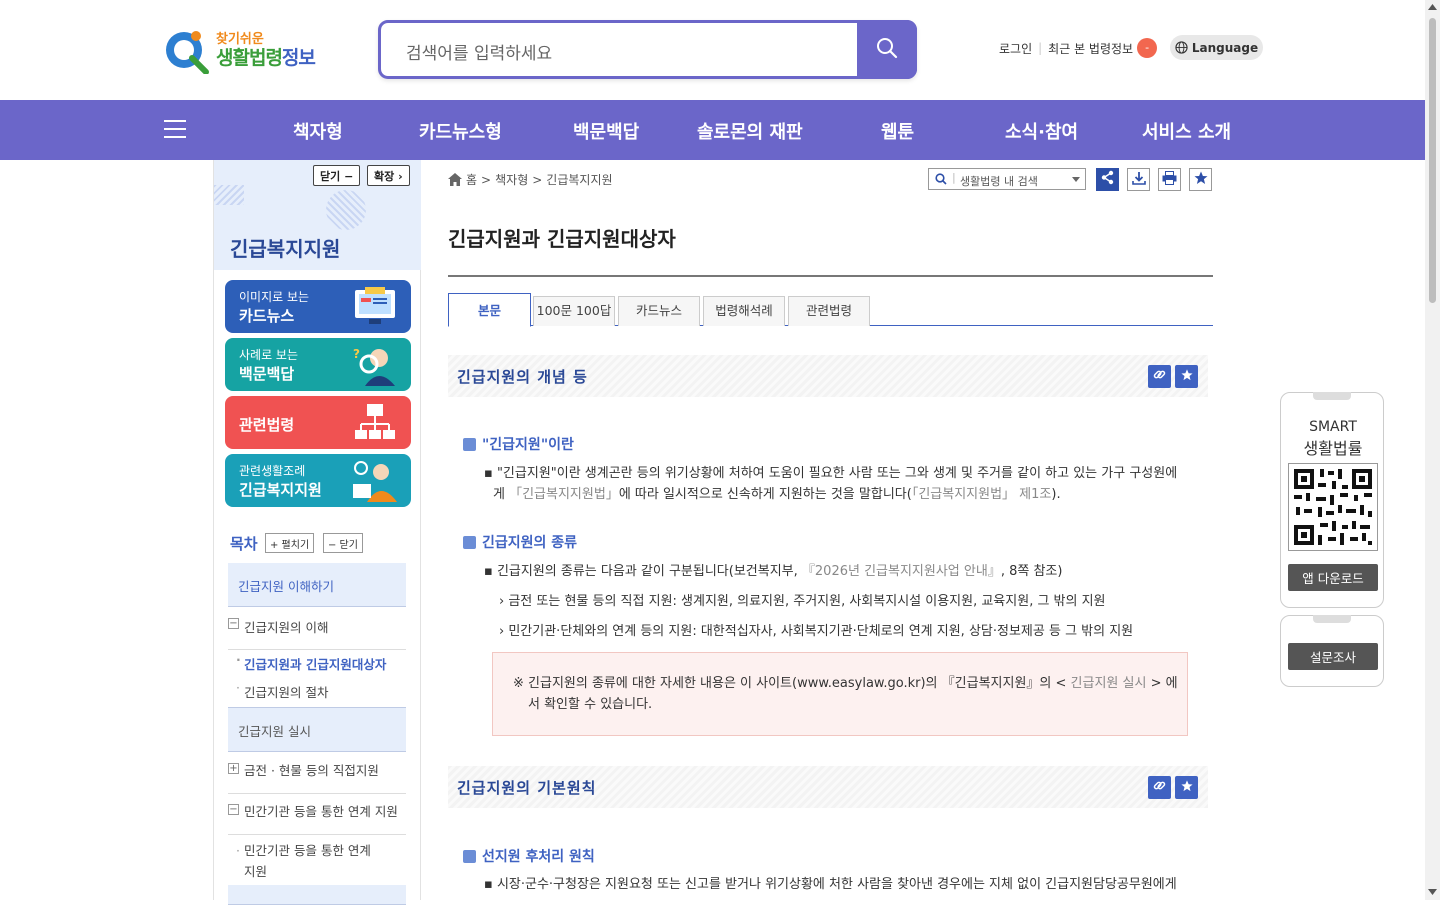  Describe the element at coordinates (1333, 577) in the screenshot. I see `app-download-button: 앱 다운로드` at that location.